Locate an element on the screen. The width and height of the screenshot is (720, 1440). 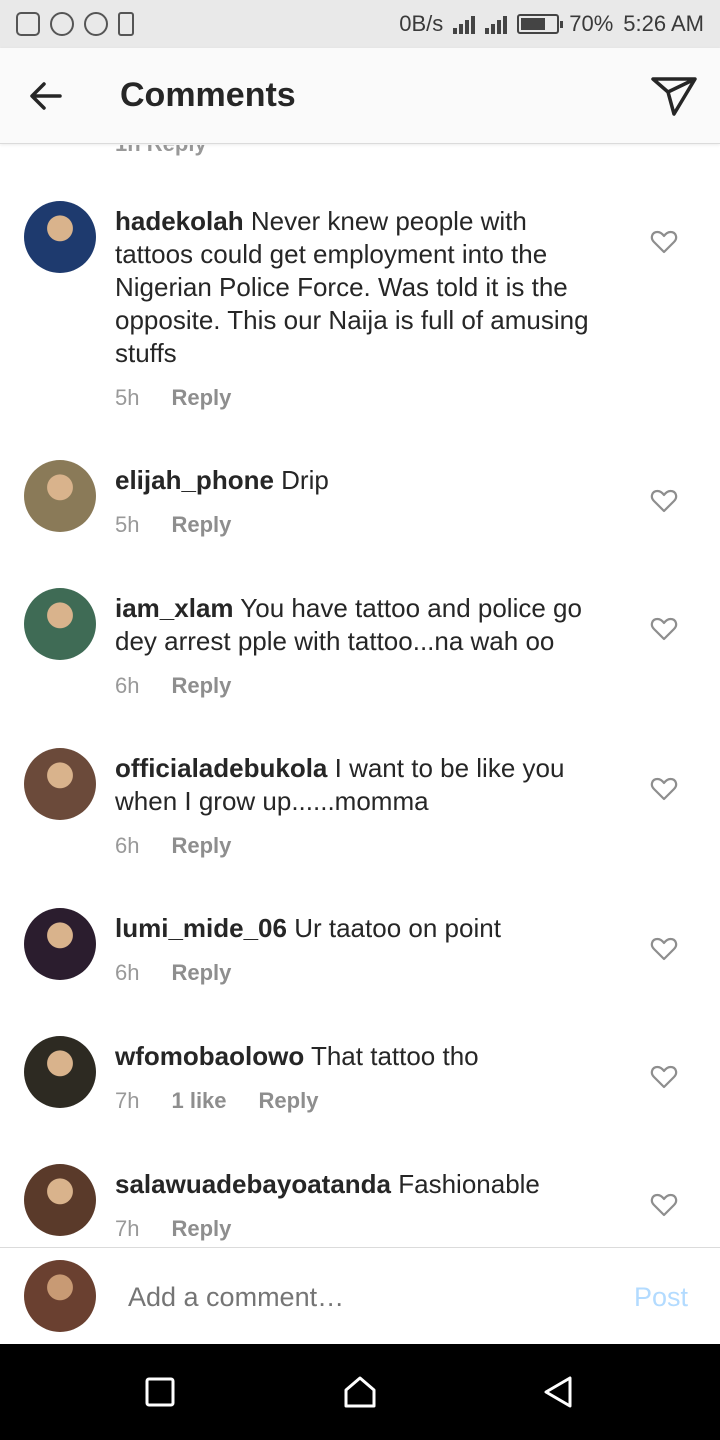
comment-body: That tattoo tho is located at coordinates (394, 1056).